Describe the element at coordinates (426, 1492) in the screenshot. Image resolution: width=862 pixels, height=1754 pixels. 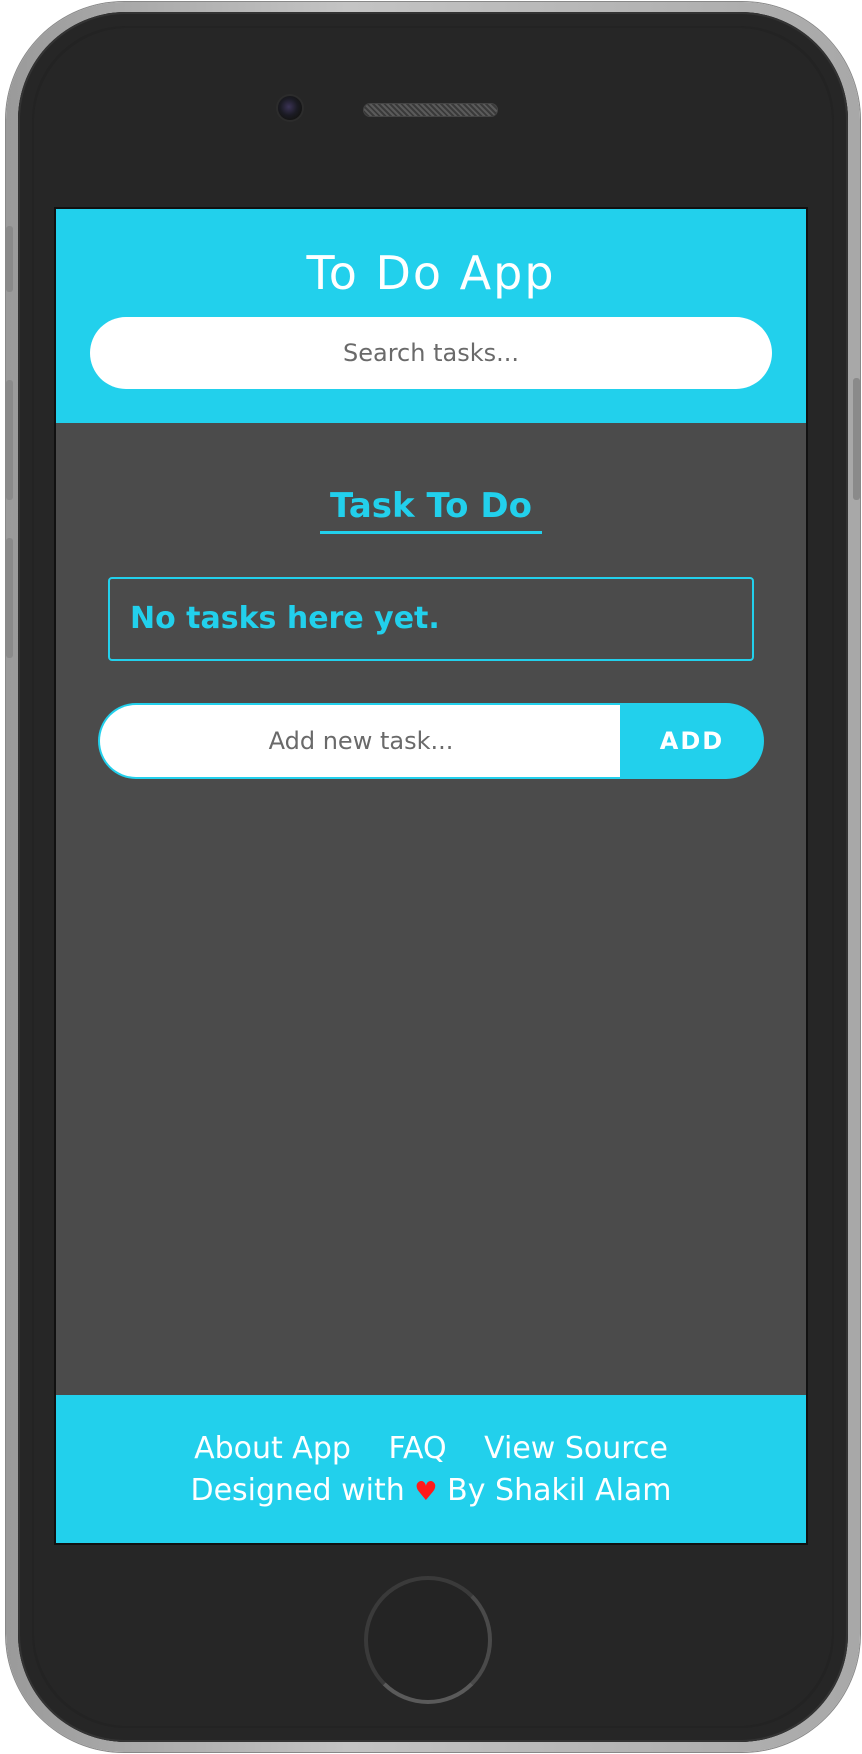
I see `heart-icon: ♥` at that location.